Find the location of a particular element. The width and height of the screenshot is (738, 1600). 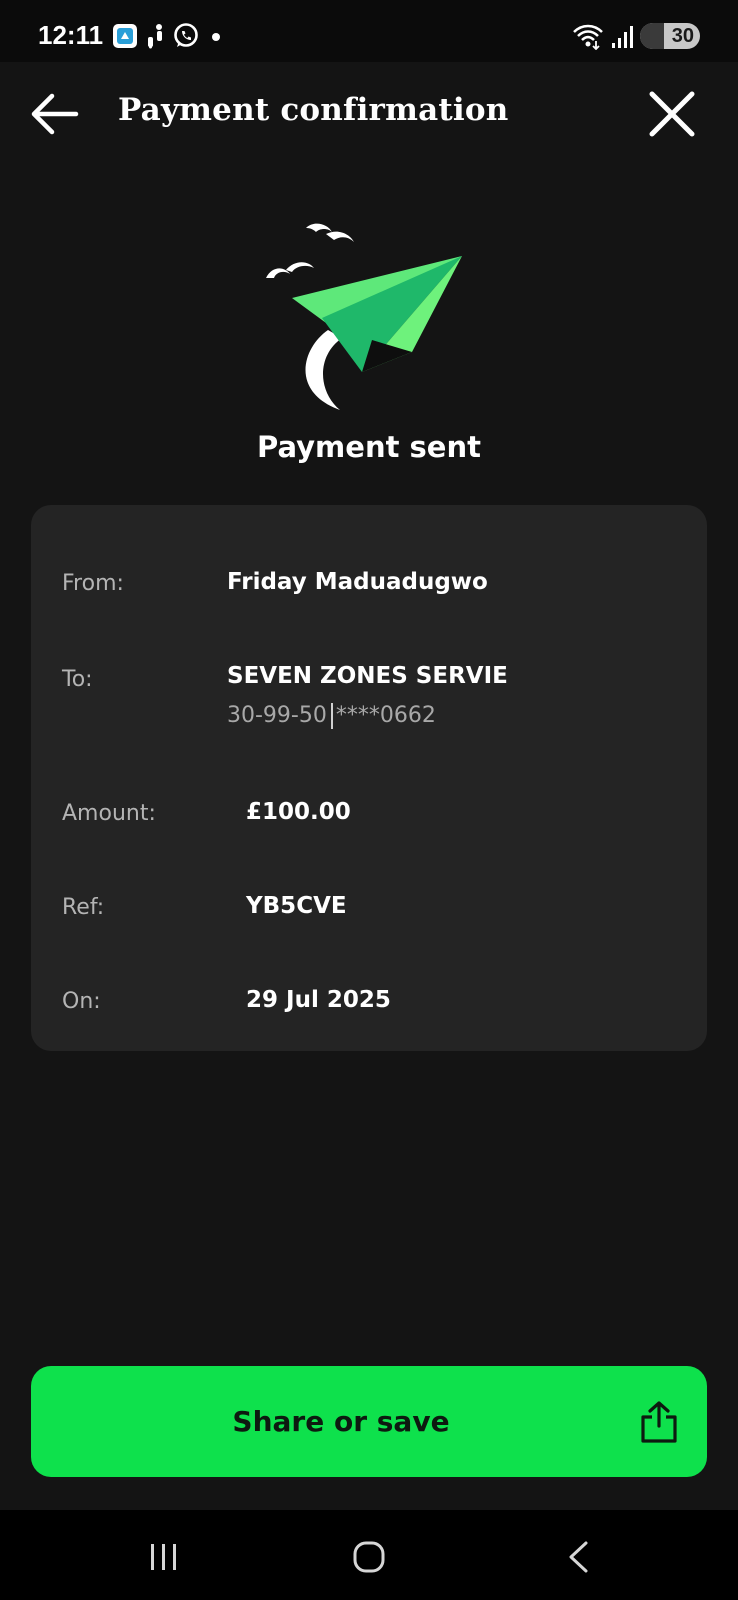

to-name: SEVEN ZONES SERVIE is located at coordinates (367, 676).